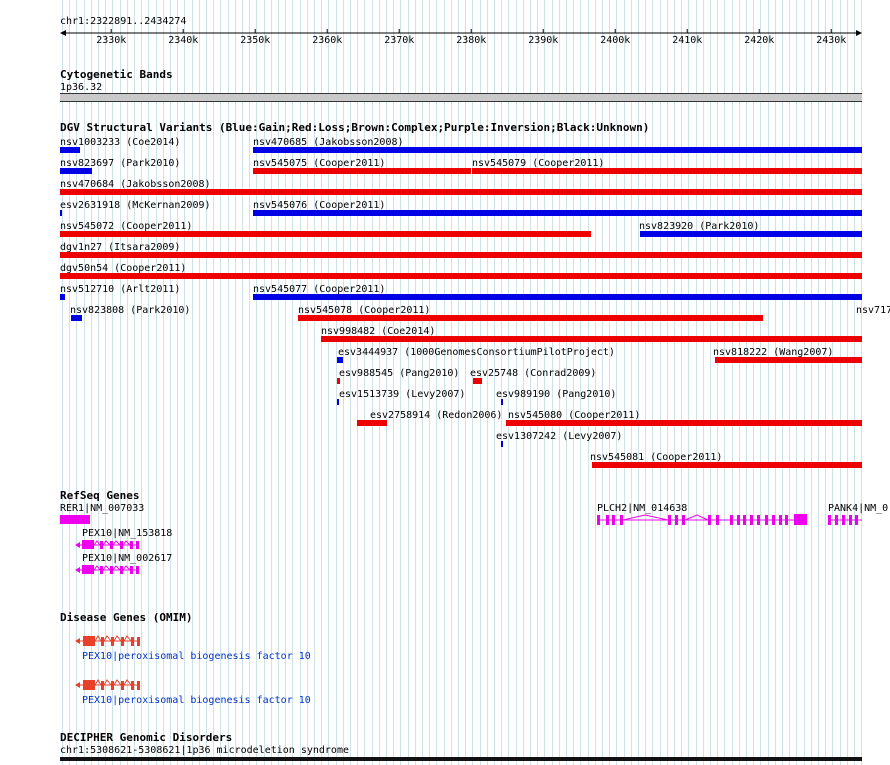  I want to click on decipher-bar, so click(461, 759).